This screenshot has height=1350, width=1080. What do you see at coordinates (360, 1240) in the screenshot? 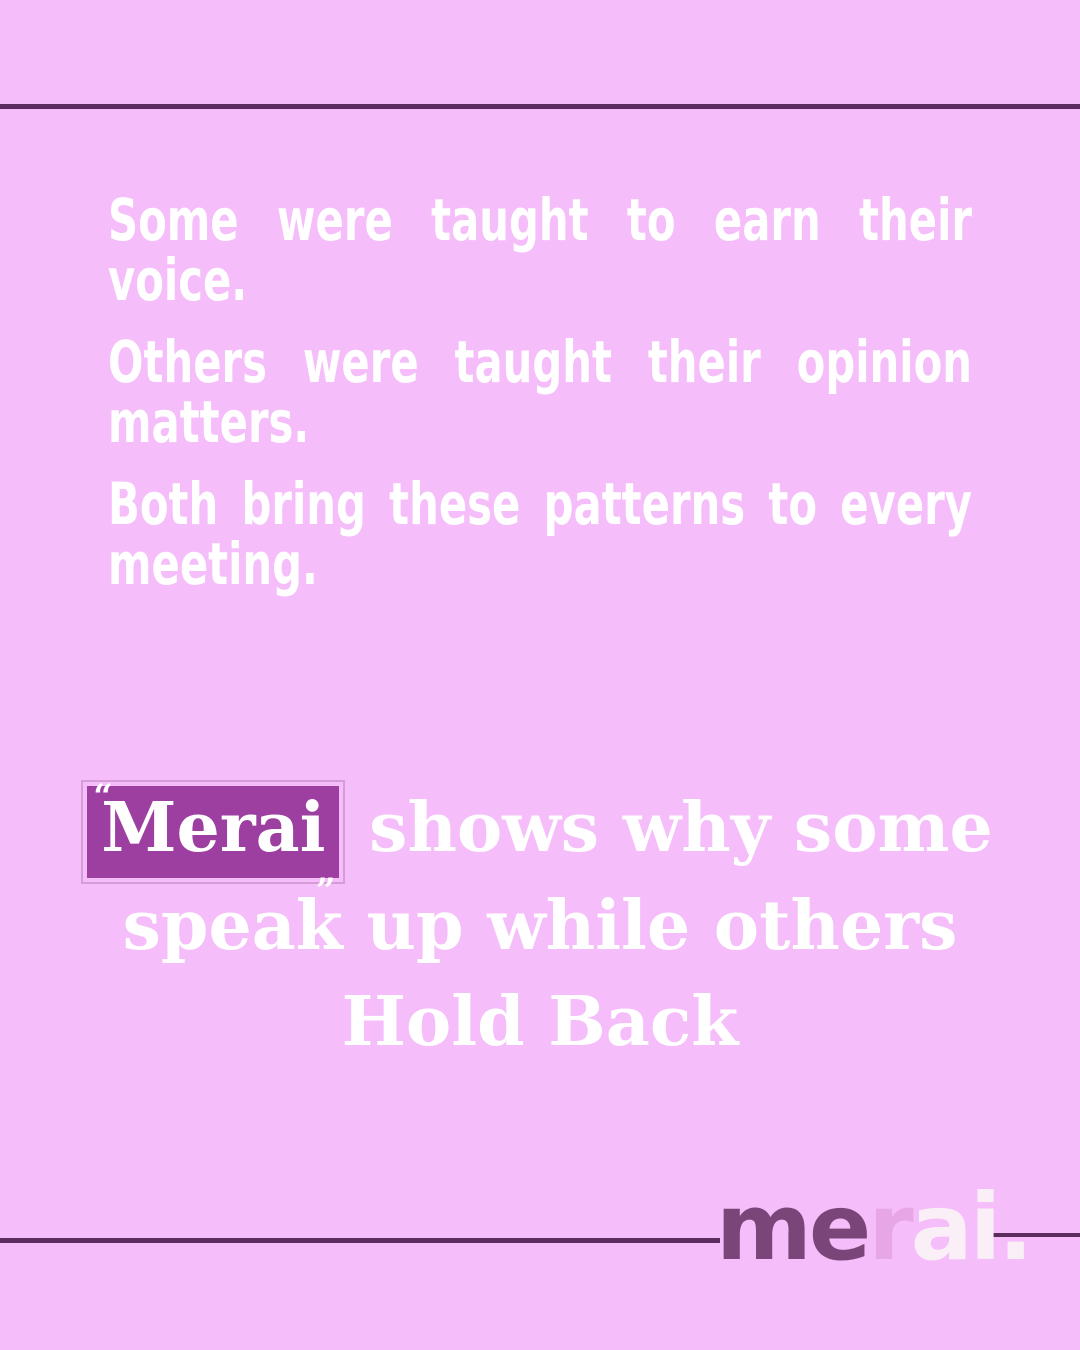
I see `bottom-divider-left` at bounding box center [360, 1240].